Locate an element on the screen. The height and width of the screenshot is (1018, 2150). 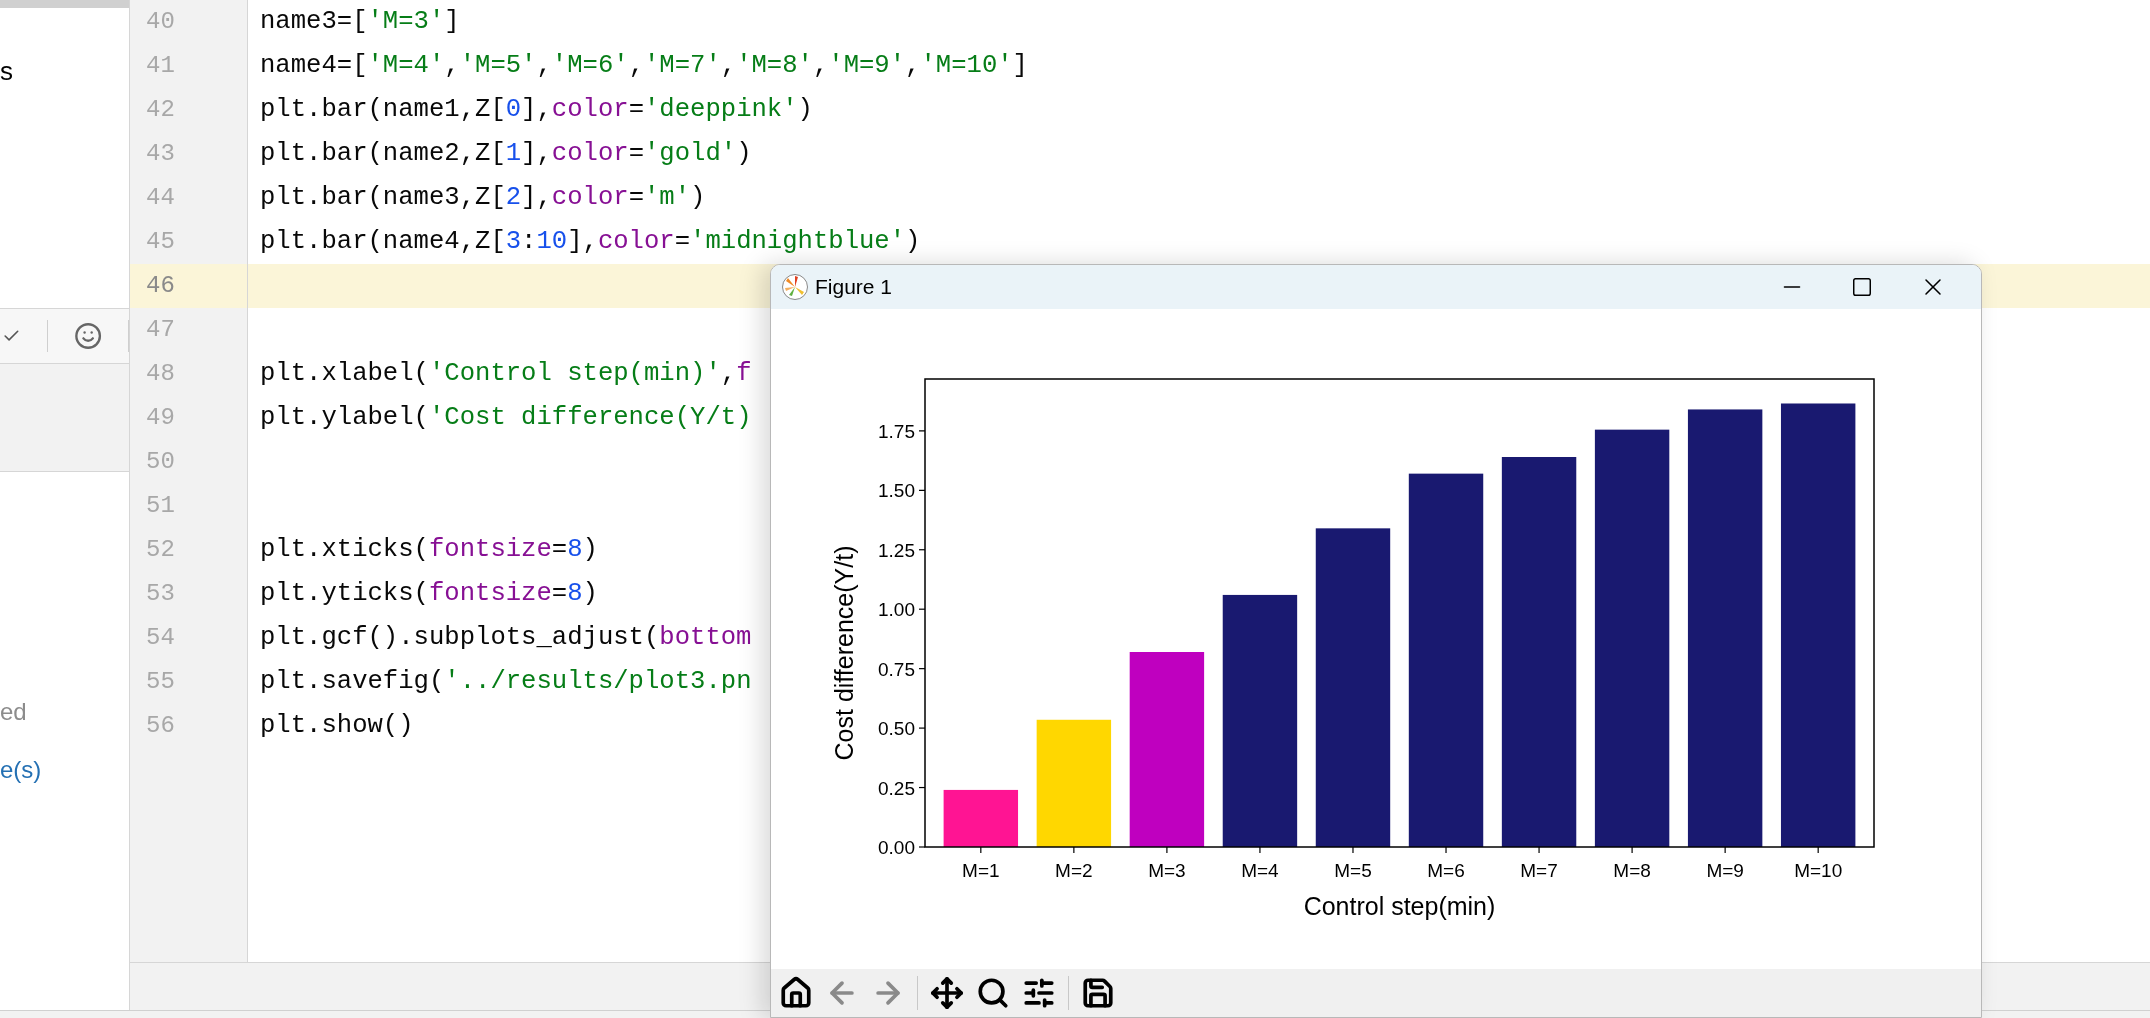
code-line: plt.bar(name3,Z[2],color='m') is located at coordinates (483, 197).